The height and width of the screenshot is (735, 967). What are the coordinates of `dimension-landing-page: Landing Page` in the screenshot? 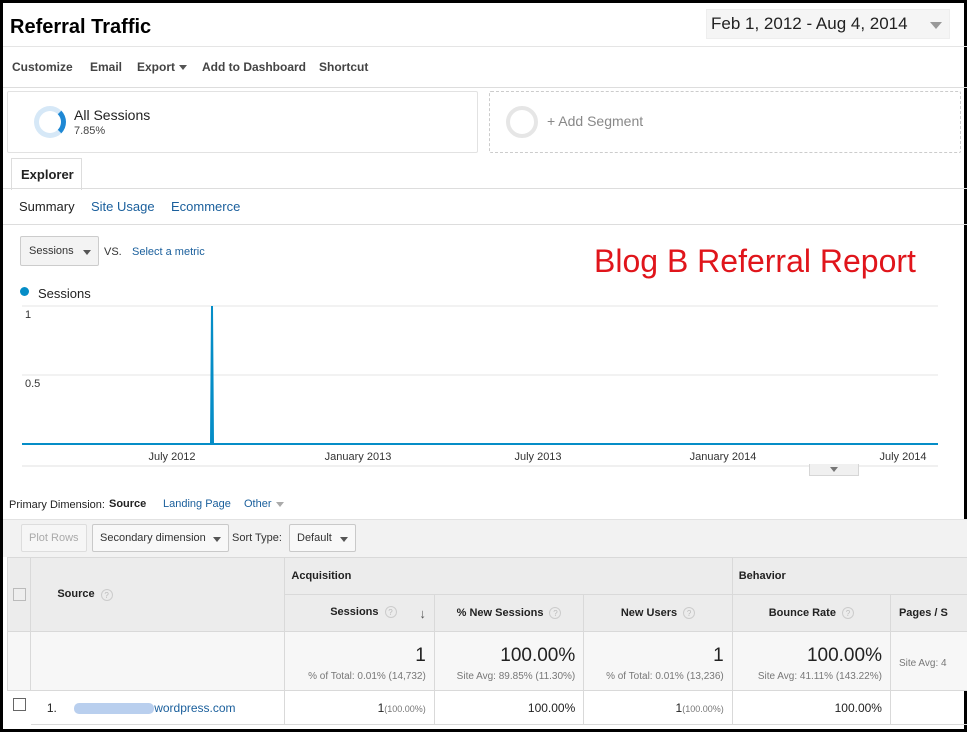 It's located at (197, 504).